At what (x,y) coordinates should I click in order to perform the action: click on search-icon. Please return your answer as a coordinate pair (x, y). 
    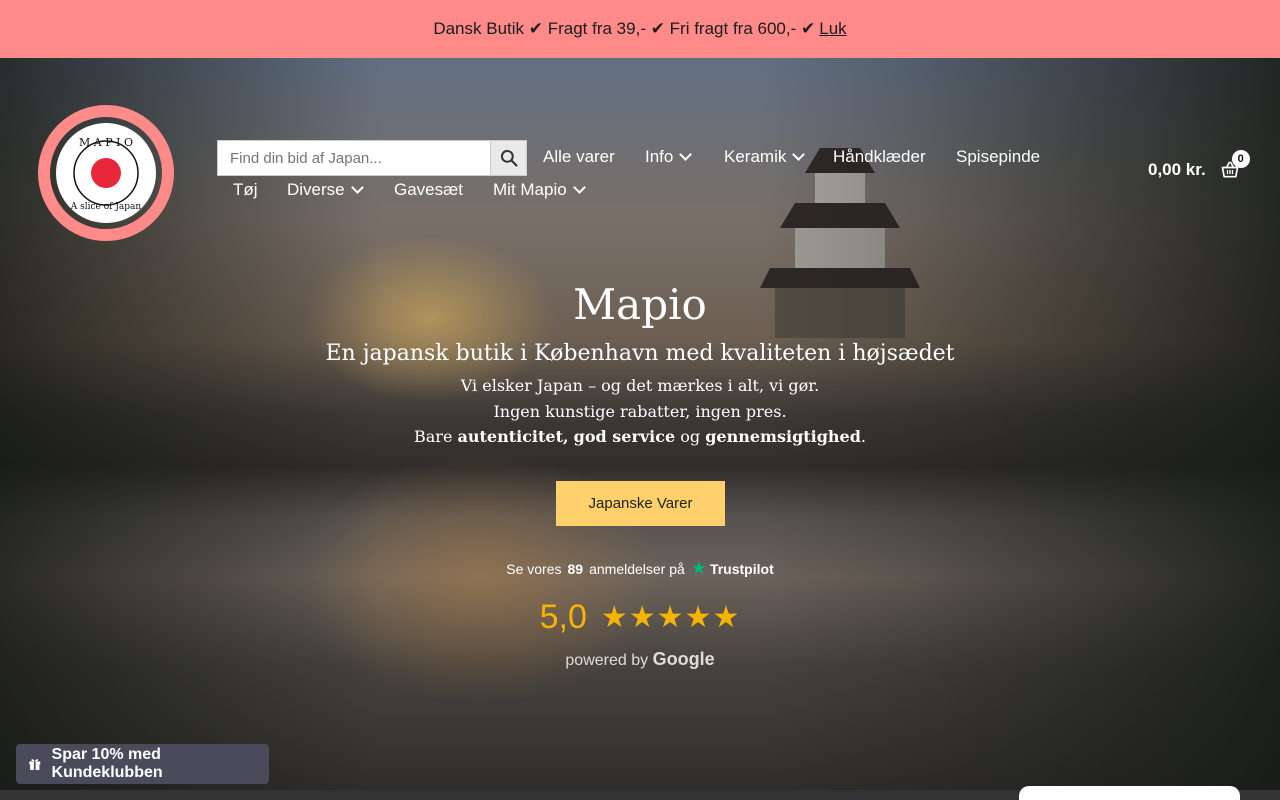
    Looking at the image, I should click on (509, 158).